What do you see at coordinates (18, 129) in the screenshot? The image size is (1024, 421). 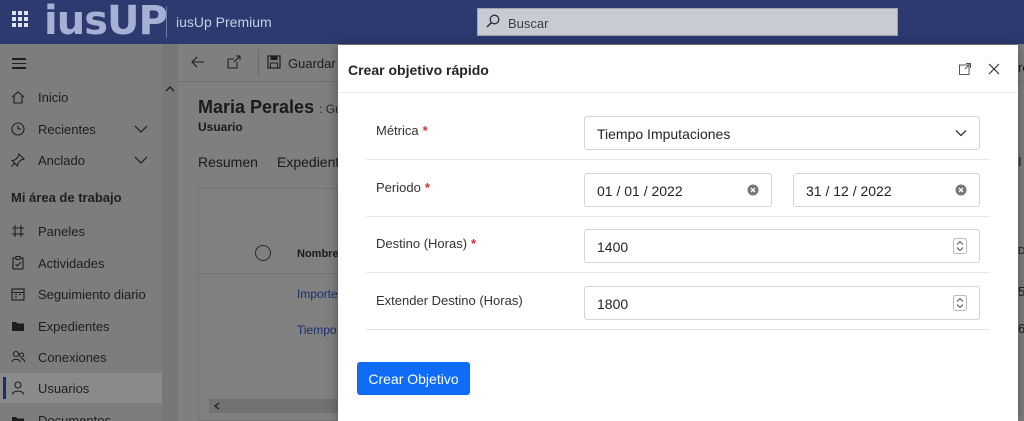 I see `clock-icon` at bounding box center [18, 129].